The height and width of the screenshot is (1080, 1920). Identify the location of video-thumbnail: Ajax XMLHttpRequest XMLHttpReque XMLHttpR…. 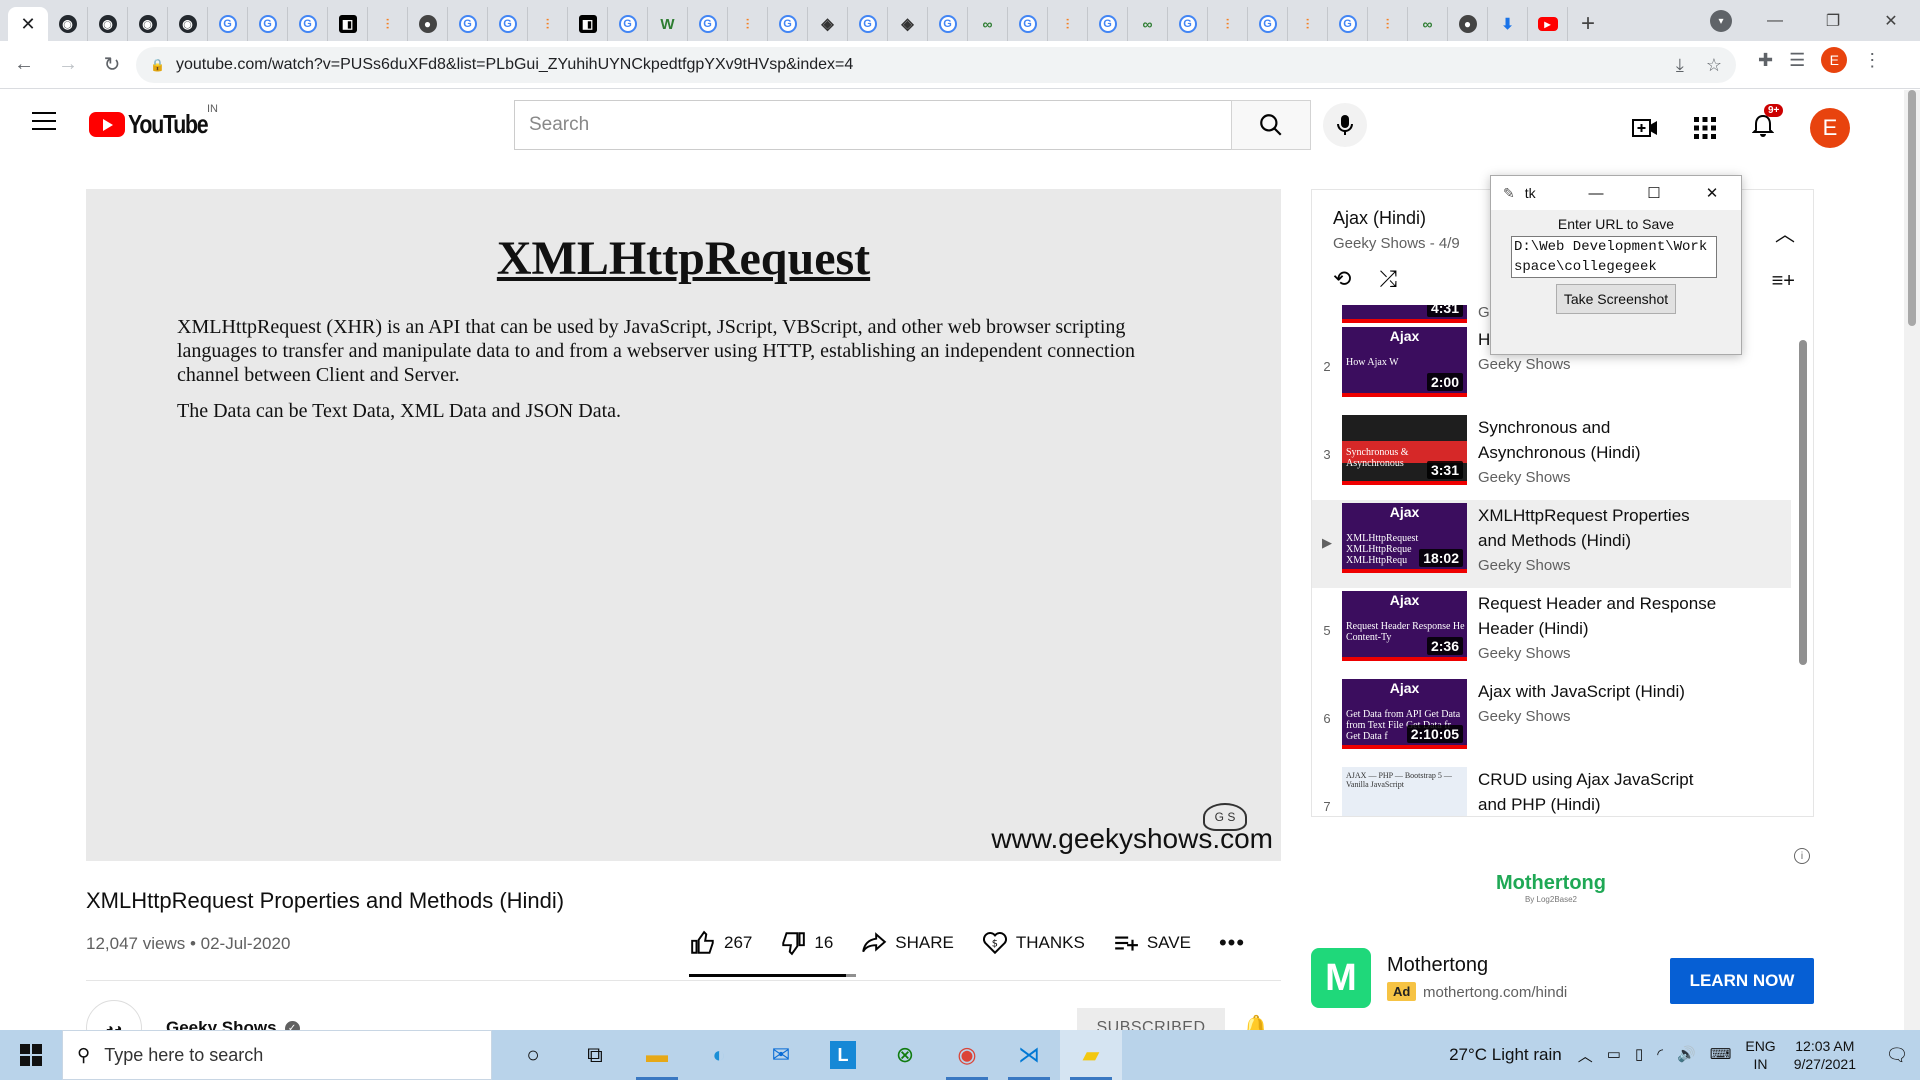
(1404, 538).